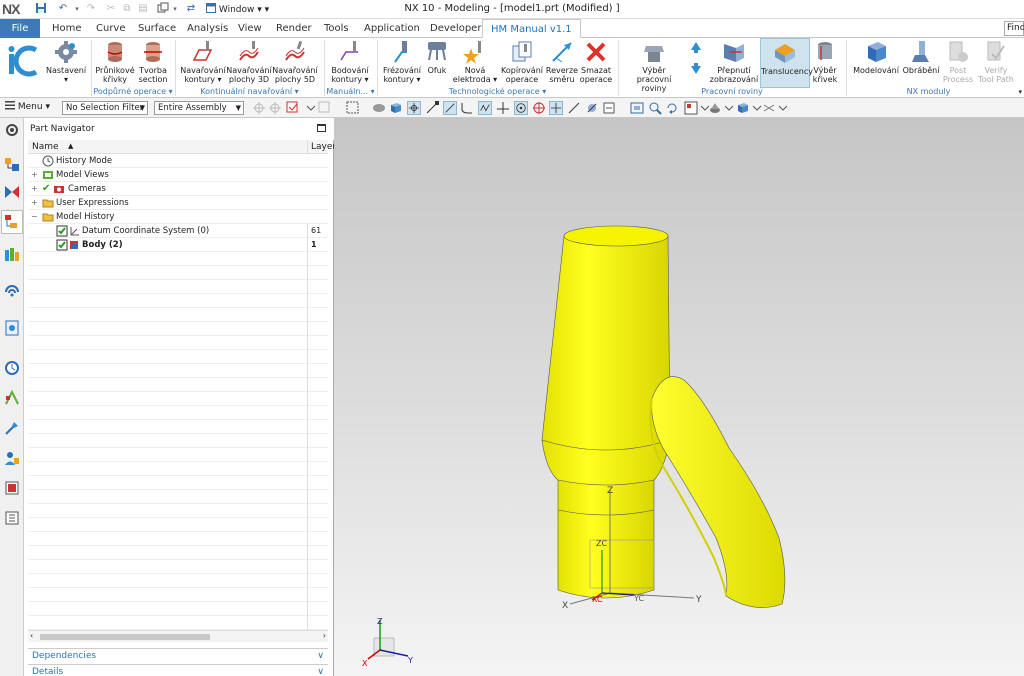 The width and height of the screenshot is (1024, 676). I want to click on kopirovani-operace-button: Kopírování operace, so click(522, 63).